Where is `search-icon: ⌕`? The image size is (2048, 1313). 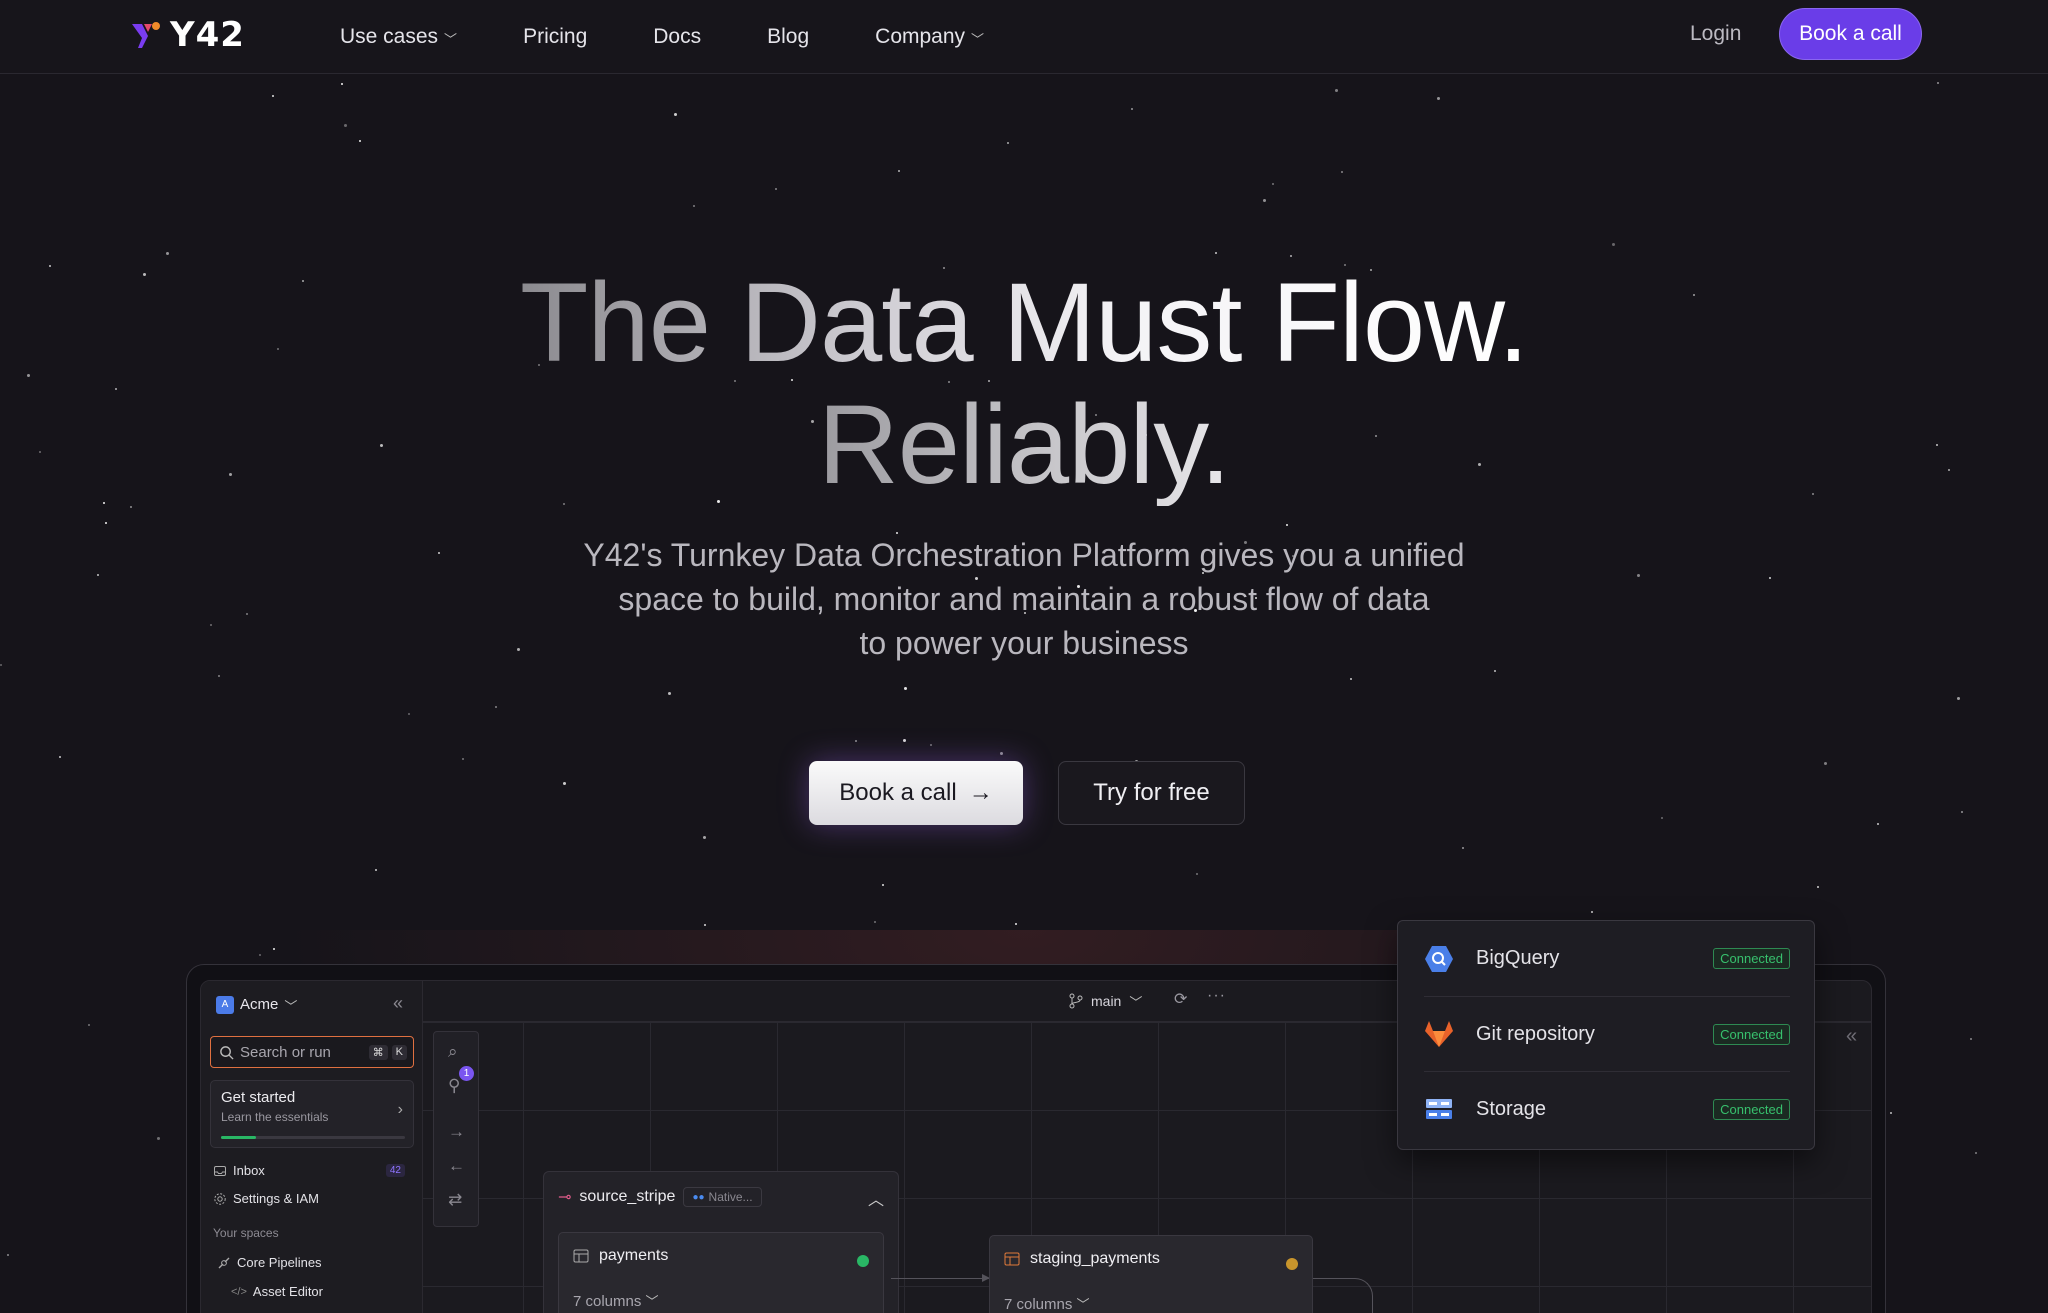 search-icon: ⌕ is located at coordinates (453, 1052).